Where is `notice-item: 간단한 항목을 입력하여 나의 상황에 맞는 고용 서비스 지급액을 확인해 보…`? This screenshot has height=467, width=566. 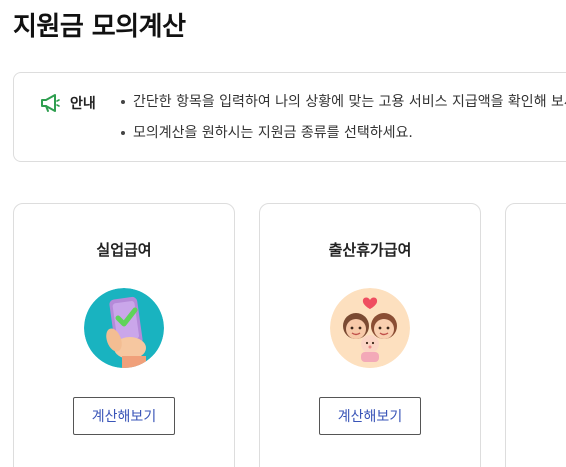 notice-item: 간단한 항목을 입력하여 나의 상황에 맞는 고용 서비스 지급액을 확인해 보… is located at coordinates (343, 102).